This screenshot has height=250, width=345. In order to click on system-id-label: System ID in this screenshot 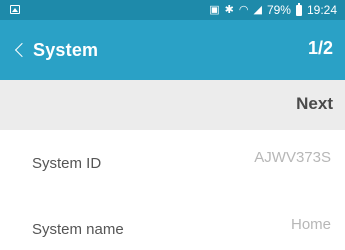, I will do `click(67, 163)`.